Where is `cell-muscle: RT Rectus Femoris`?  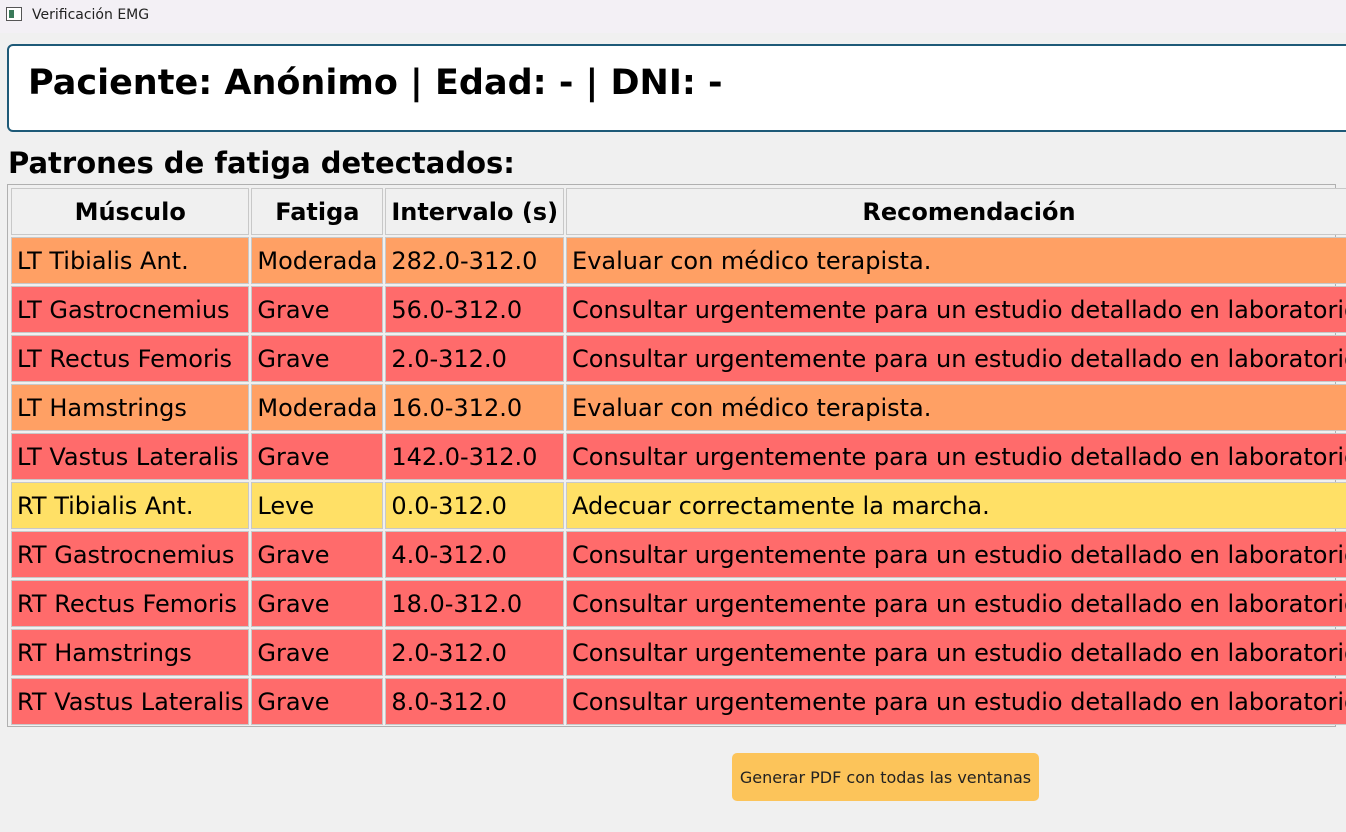 cell-muscle: RT Rectus Femoris is located at coordinates (130, 603).